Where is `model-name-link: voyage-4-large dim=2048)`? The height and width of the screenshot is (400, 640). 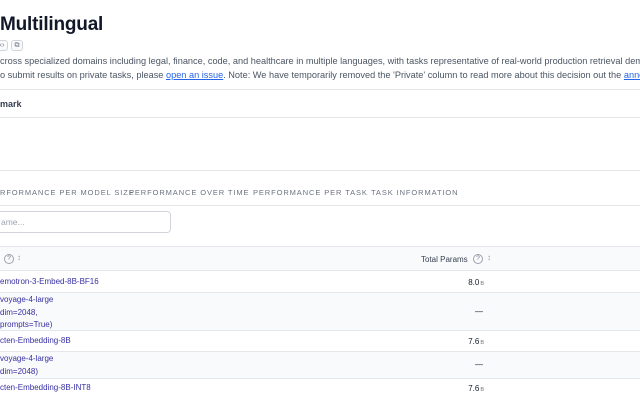
model-name-link: voyage-4-large dim=2048) is located at coordinates (26, 365).